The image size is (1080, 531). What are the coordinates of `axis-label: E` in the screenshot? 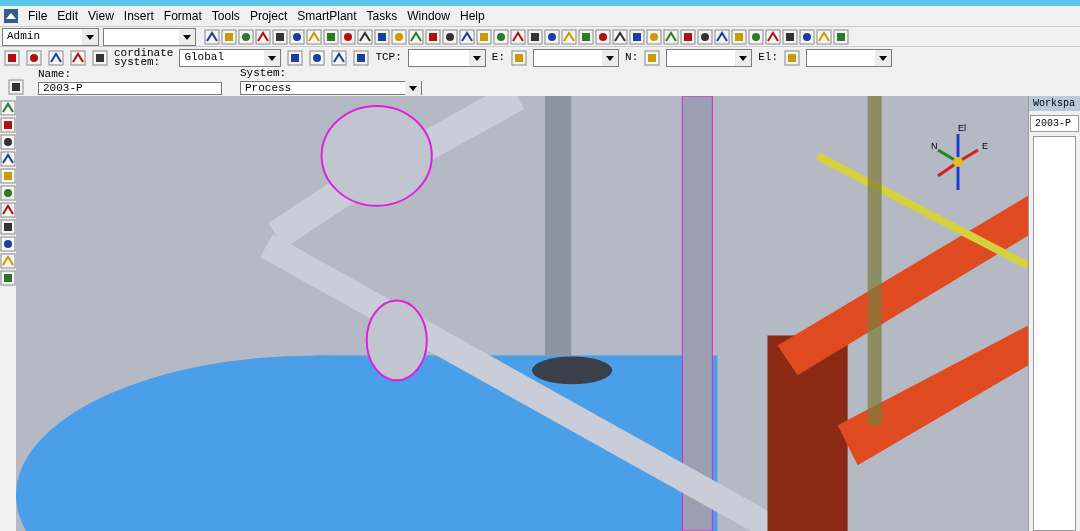 It's located at (985, 146).